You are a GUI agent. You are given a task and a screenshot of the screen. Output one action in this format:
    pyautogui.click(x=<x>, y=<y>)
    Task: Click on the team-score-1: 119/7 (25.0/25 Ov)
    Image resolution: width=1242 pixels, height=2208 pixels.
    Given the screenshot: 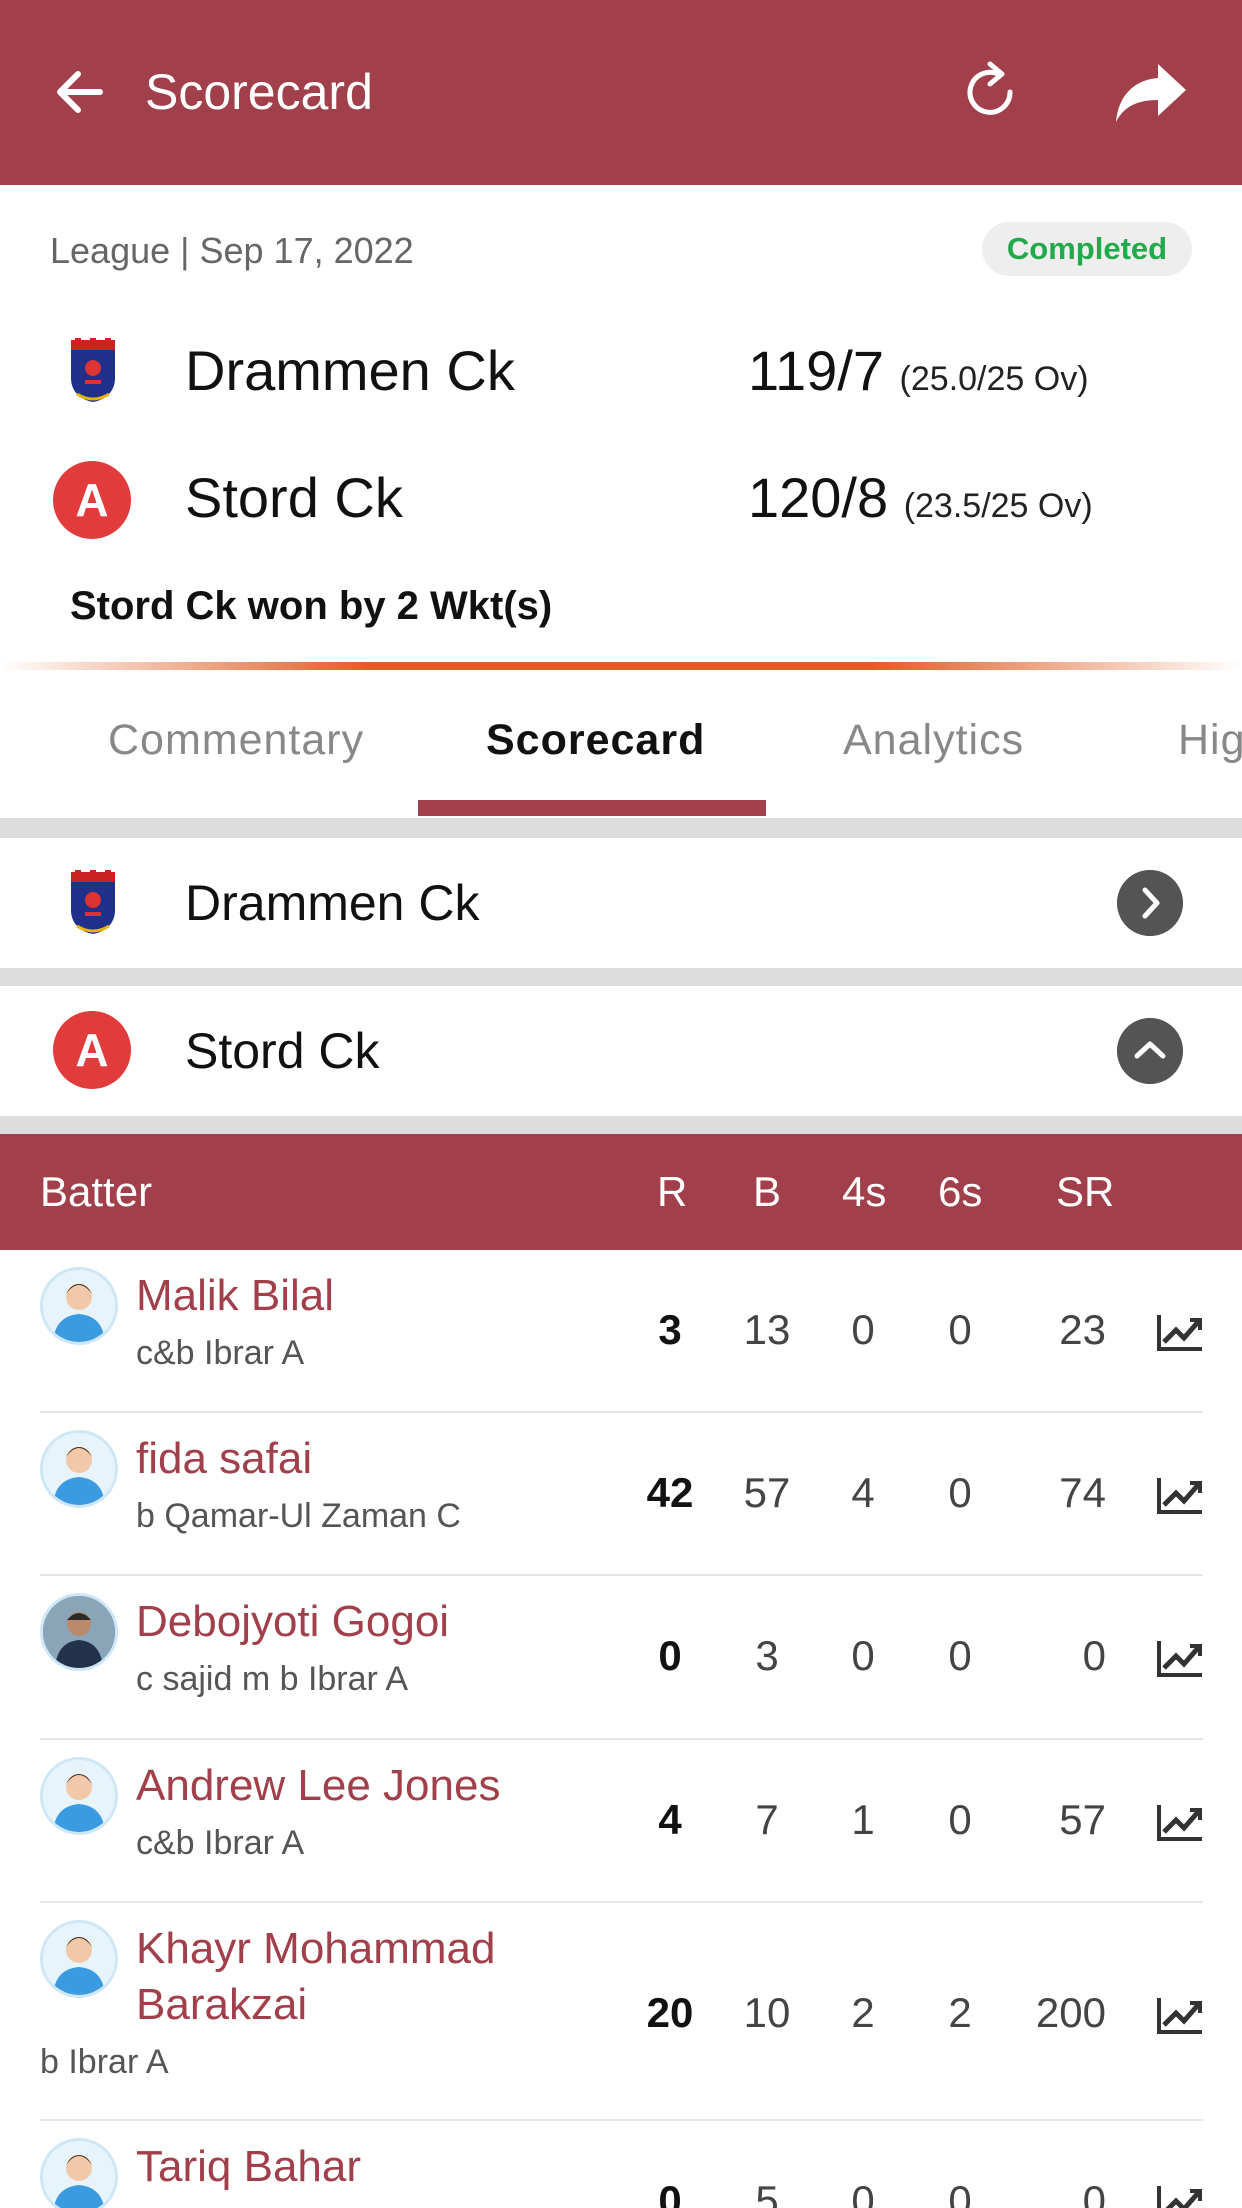 What is the action you would take?
    pyautogui.click(x=918, y=370)
    